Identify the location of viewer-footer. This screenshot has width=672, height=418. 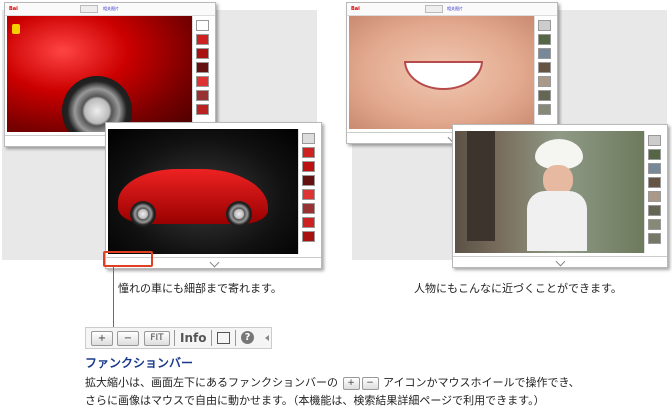
(560, 260).